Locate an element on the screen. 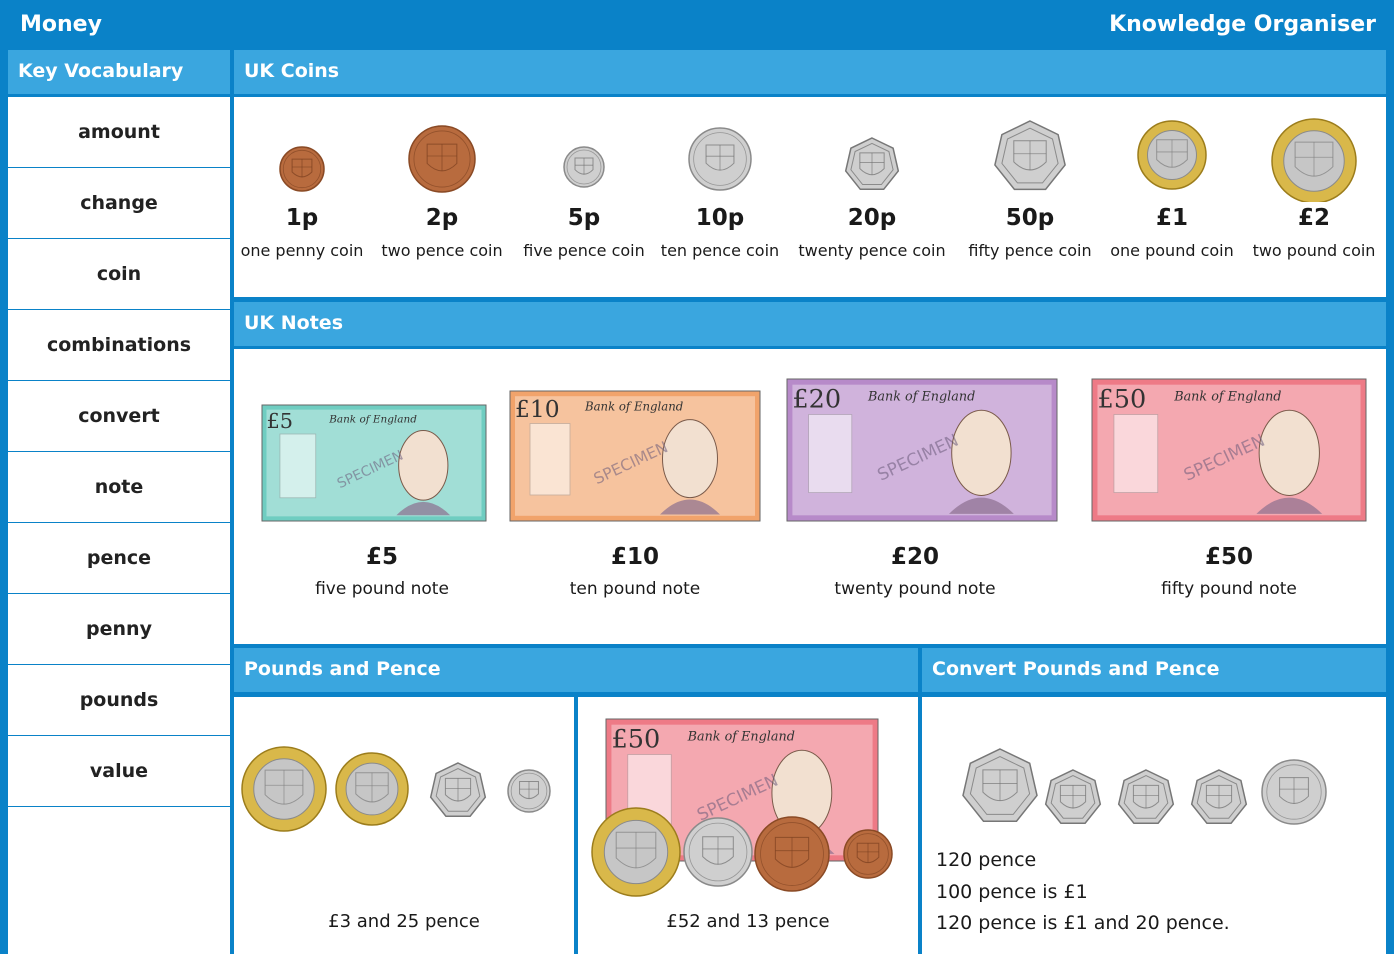 This screenshot has width=1394, height=954. vocab-item: amount is located at coordinates (119, 132).